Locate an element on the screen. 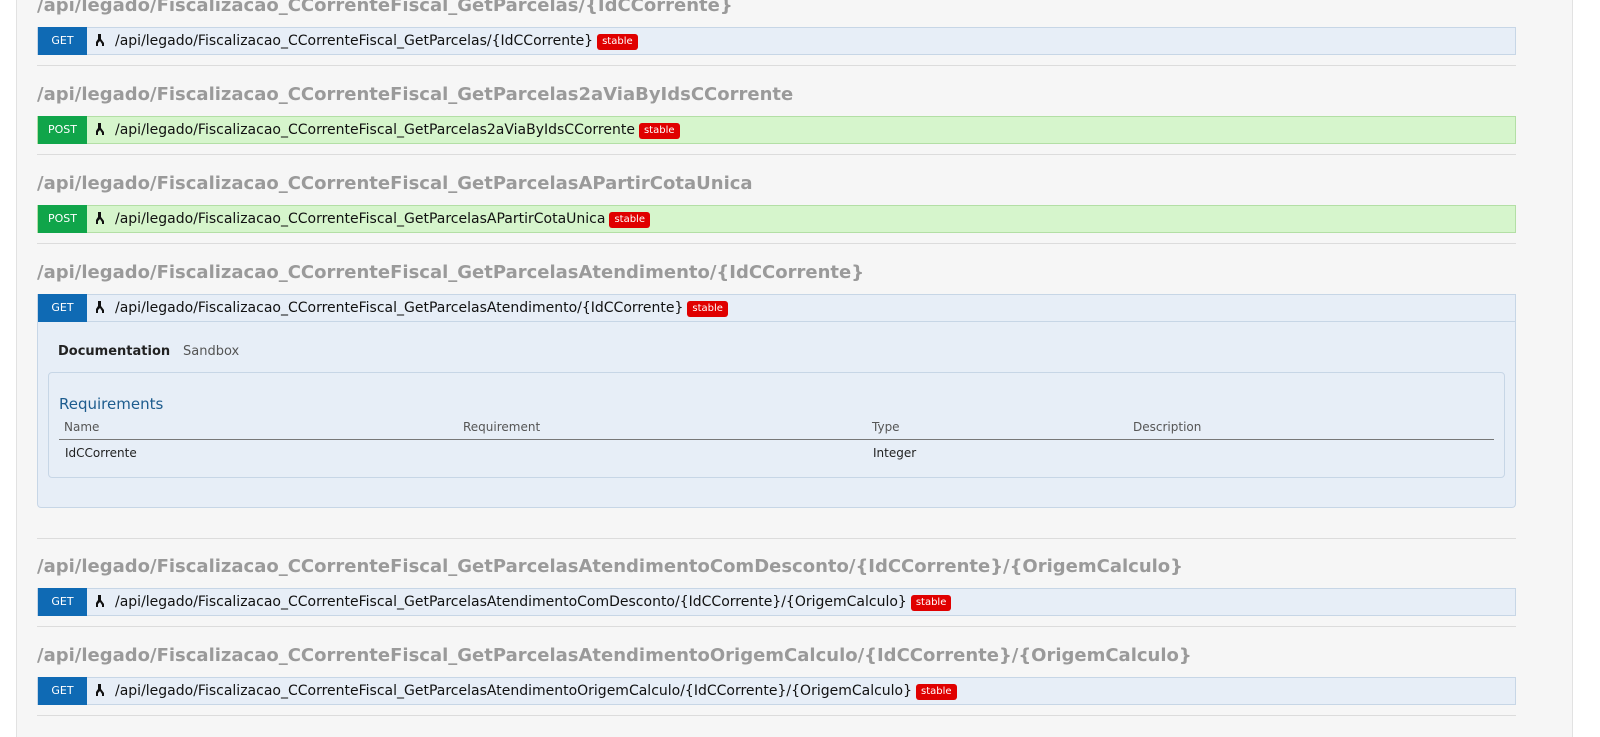 This screenshot has height=737, width=1600. cell-name: IdCCorrente is located at coordinates (101, 453).